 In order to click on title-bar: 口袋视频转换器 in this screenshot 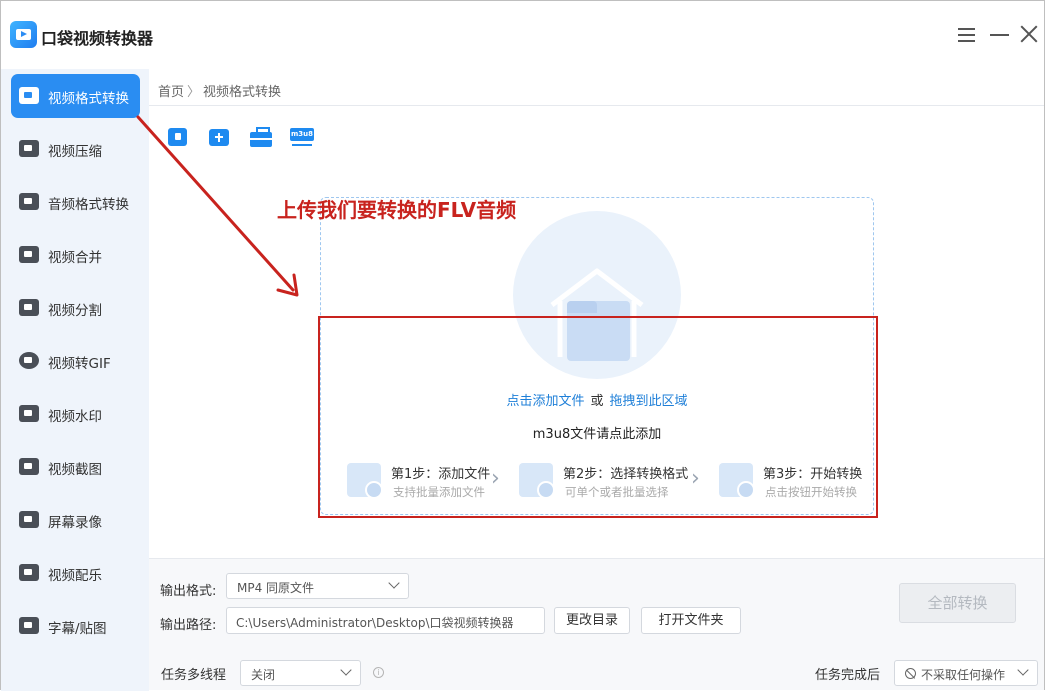, I will do `click(522, 35)`.